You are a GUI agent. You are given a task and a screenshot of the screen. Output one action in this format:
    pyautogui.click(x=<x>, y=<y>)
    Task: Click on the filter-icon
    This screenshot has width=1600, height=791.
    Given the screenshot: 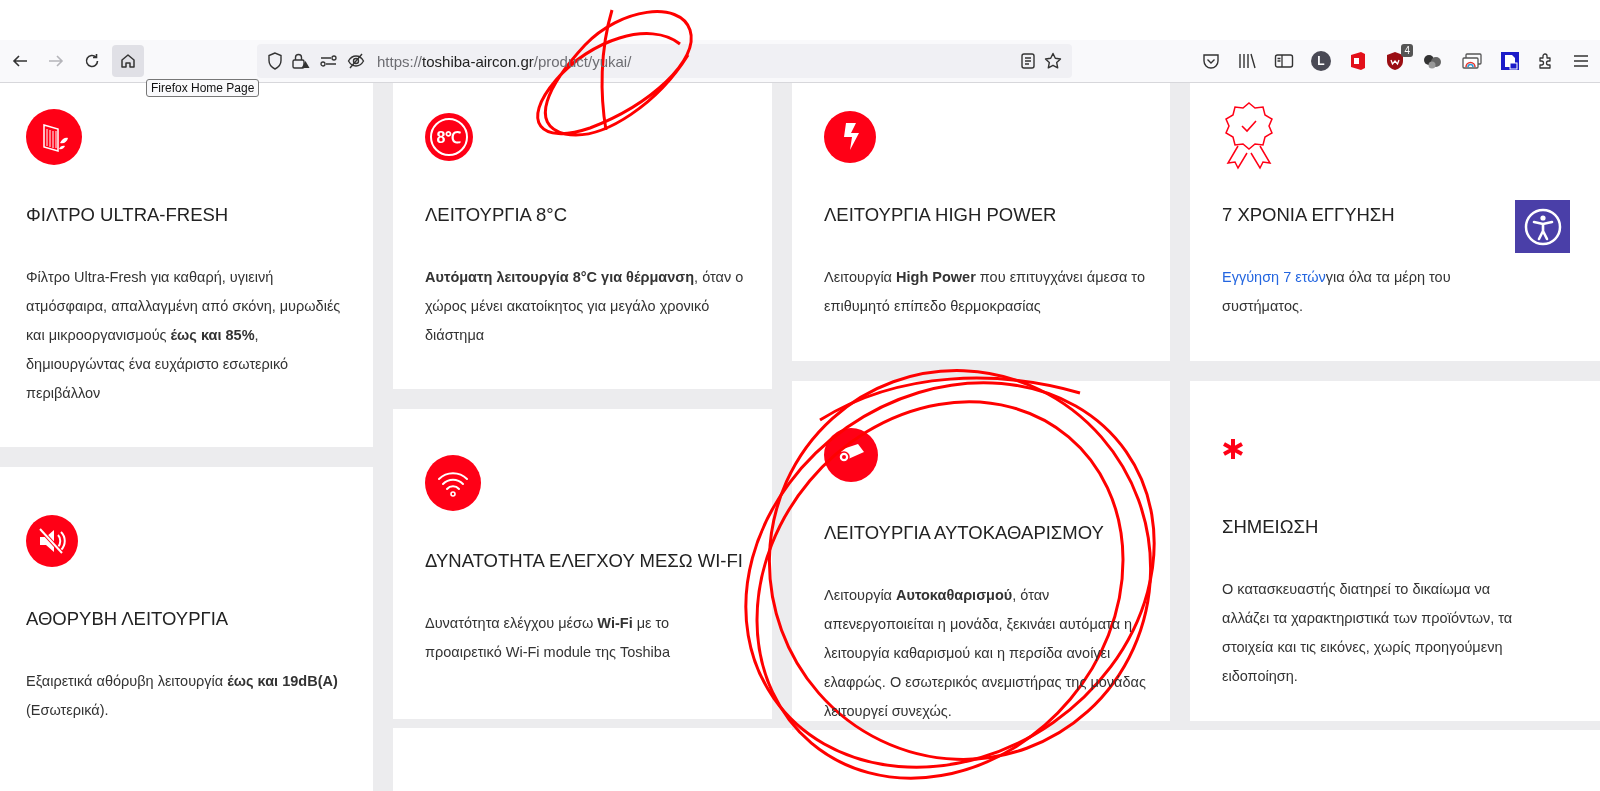 What is the action you would take?
    pyautogui.click(x=54, y=137)
    